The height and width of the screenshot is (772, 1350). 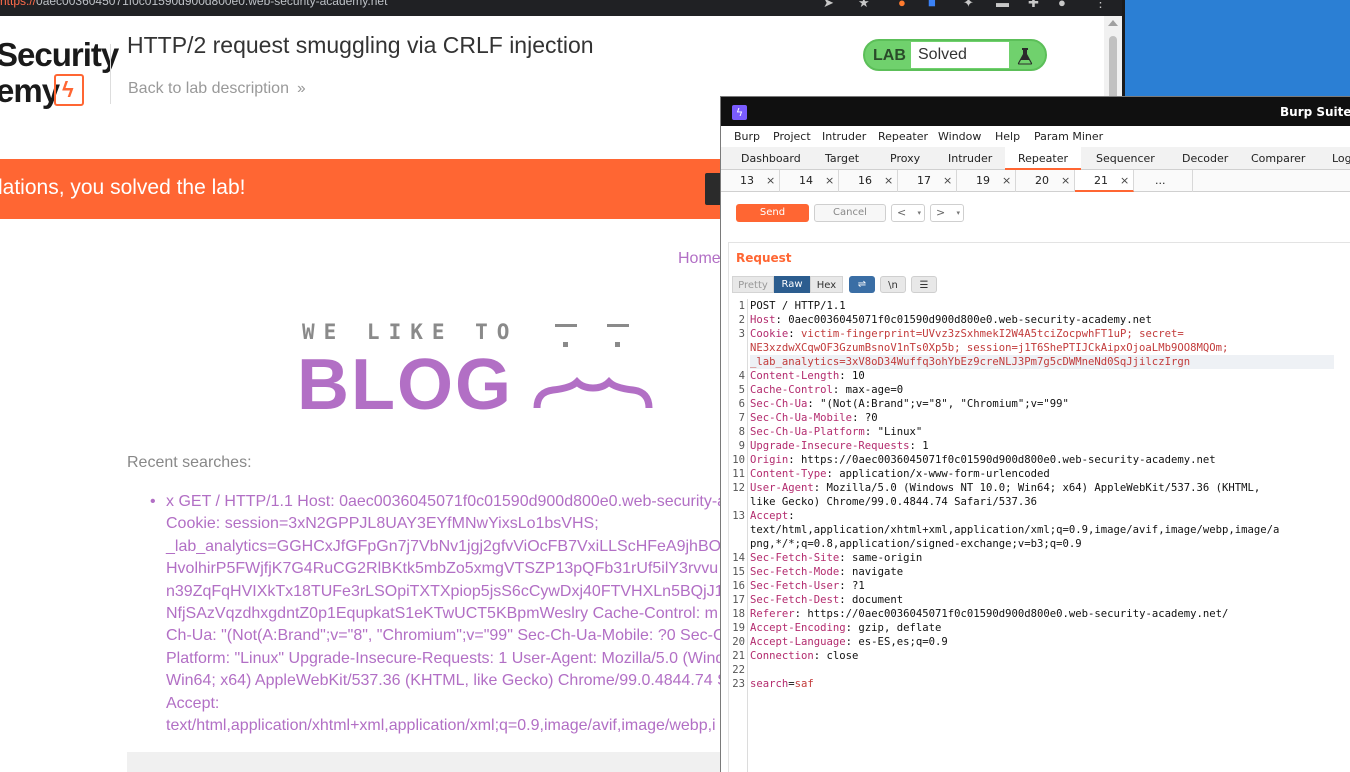 I want to click on header-value: : application/x-www-form-urlencoded, so click(x=938, y=474).